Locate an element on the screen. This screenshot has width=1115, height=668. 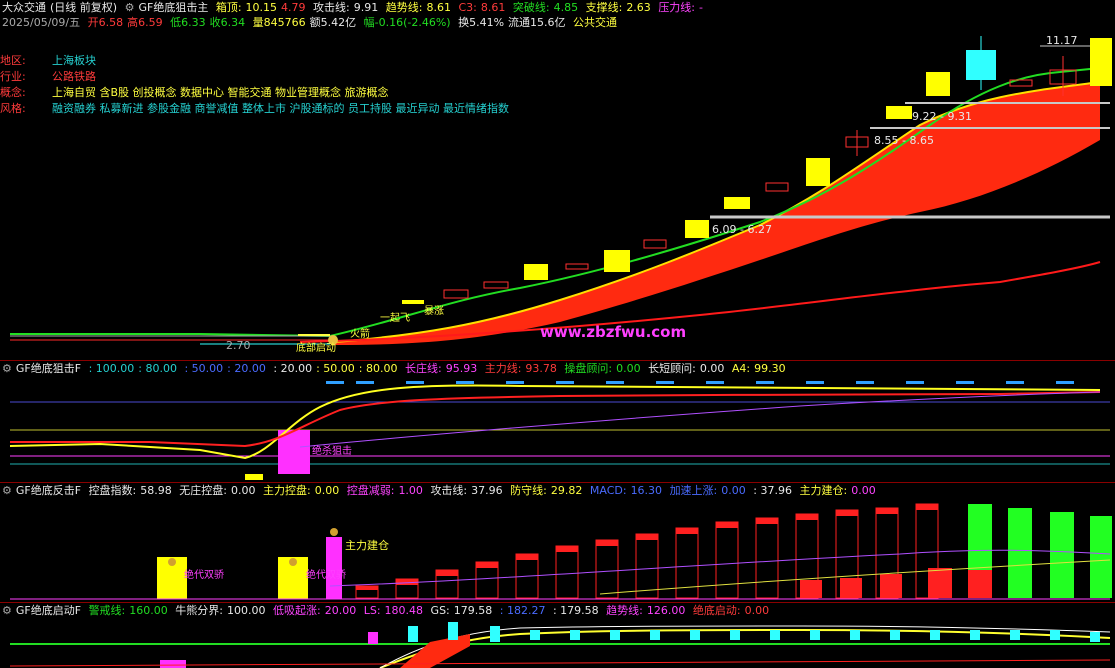
gear-icon: ⚙ is located at coordinates (130, 7).